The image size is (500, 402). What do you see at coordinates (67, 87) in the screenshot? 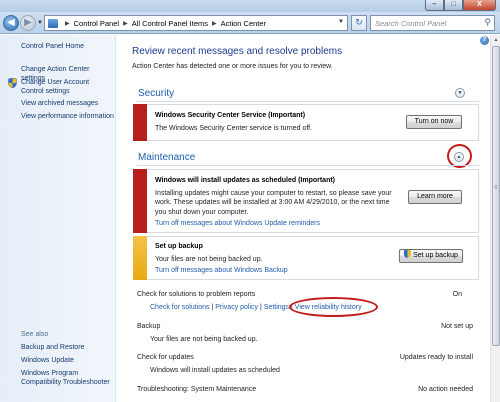
I see `sidebar-item-uac-settings: Change User Account Control settings` at bounding box center [67, 87].